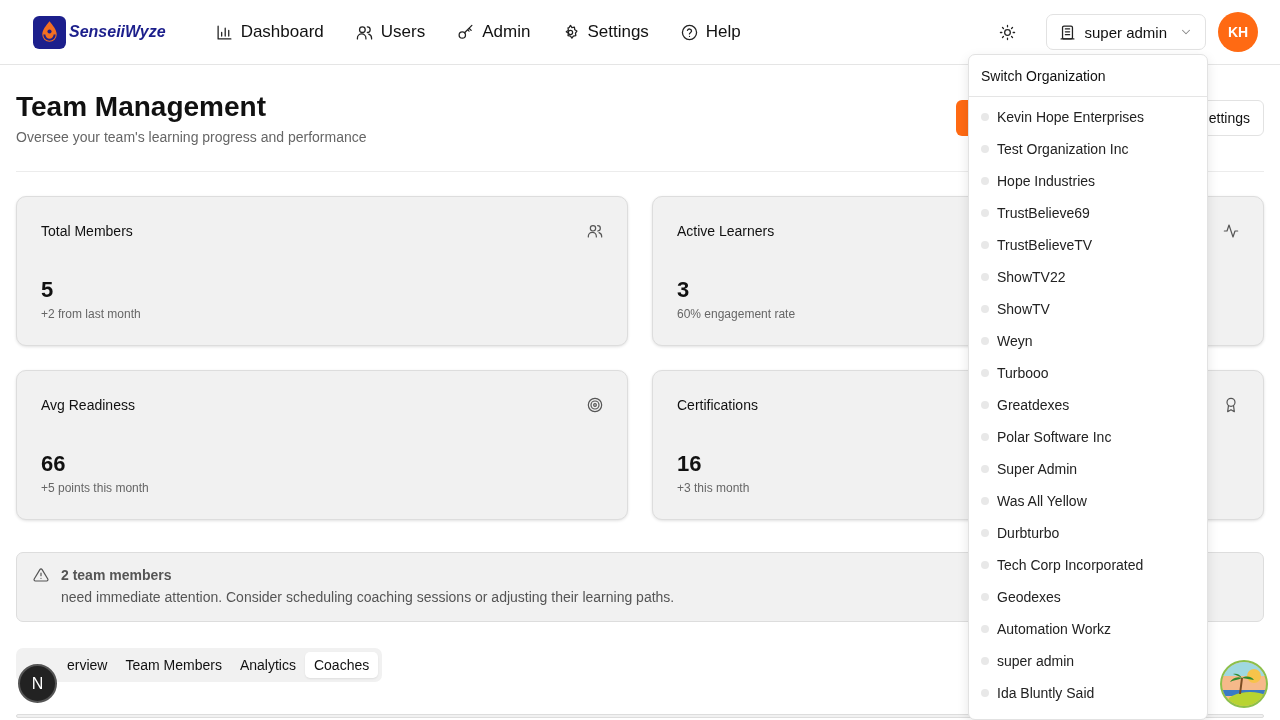  What do you see at coordinates (267, 665) in the screenshot?
I see `tab: Analytics` at bounding box center [267, 665].